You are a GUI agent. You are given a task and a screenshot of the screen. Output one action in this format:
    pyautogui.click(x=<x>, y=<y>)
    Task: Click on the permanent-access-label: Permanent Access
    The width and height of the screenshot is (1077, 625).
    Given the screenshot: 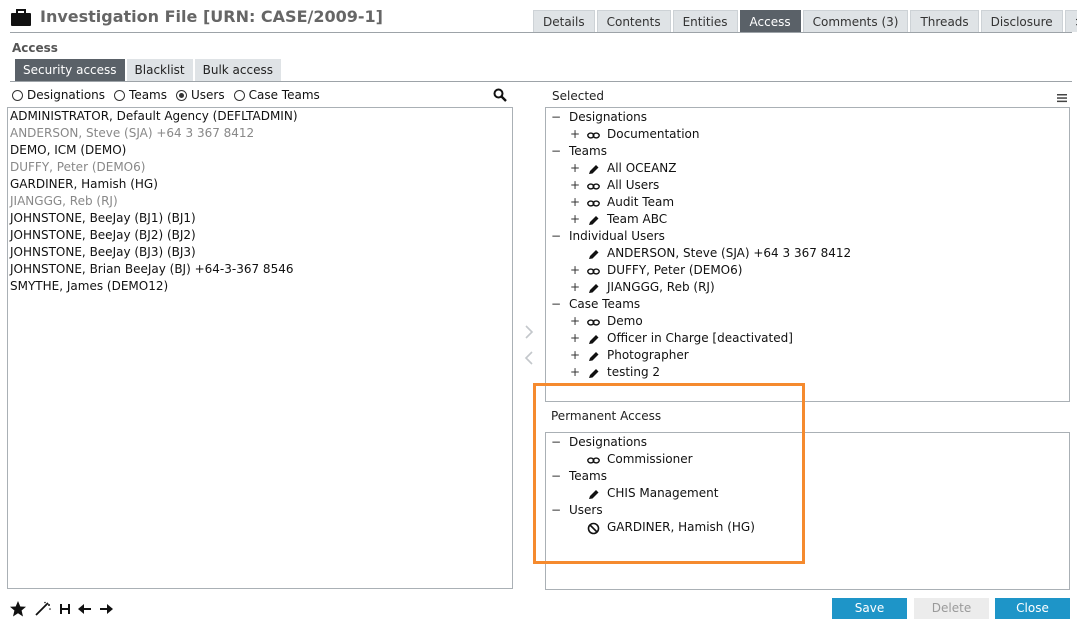 What is the action you would take?
    pyautogui.click(x=606, y=416)
    